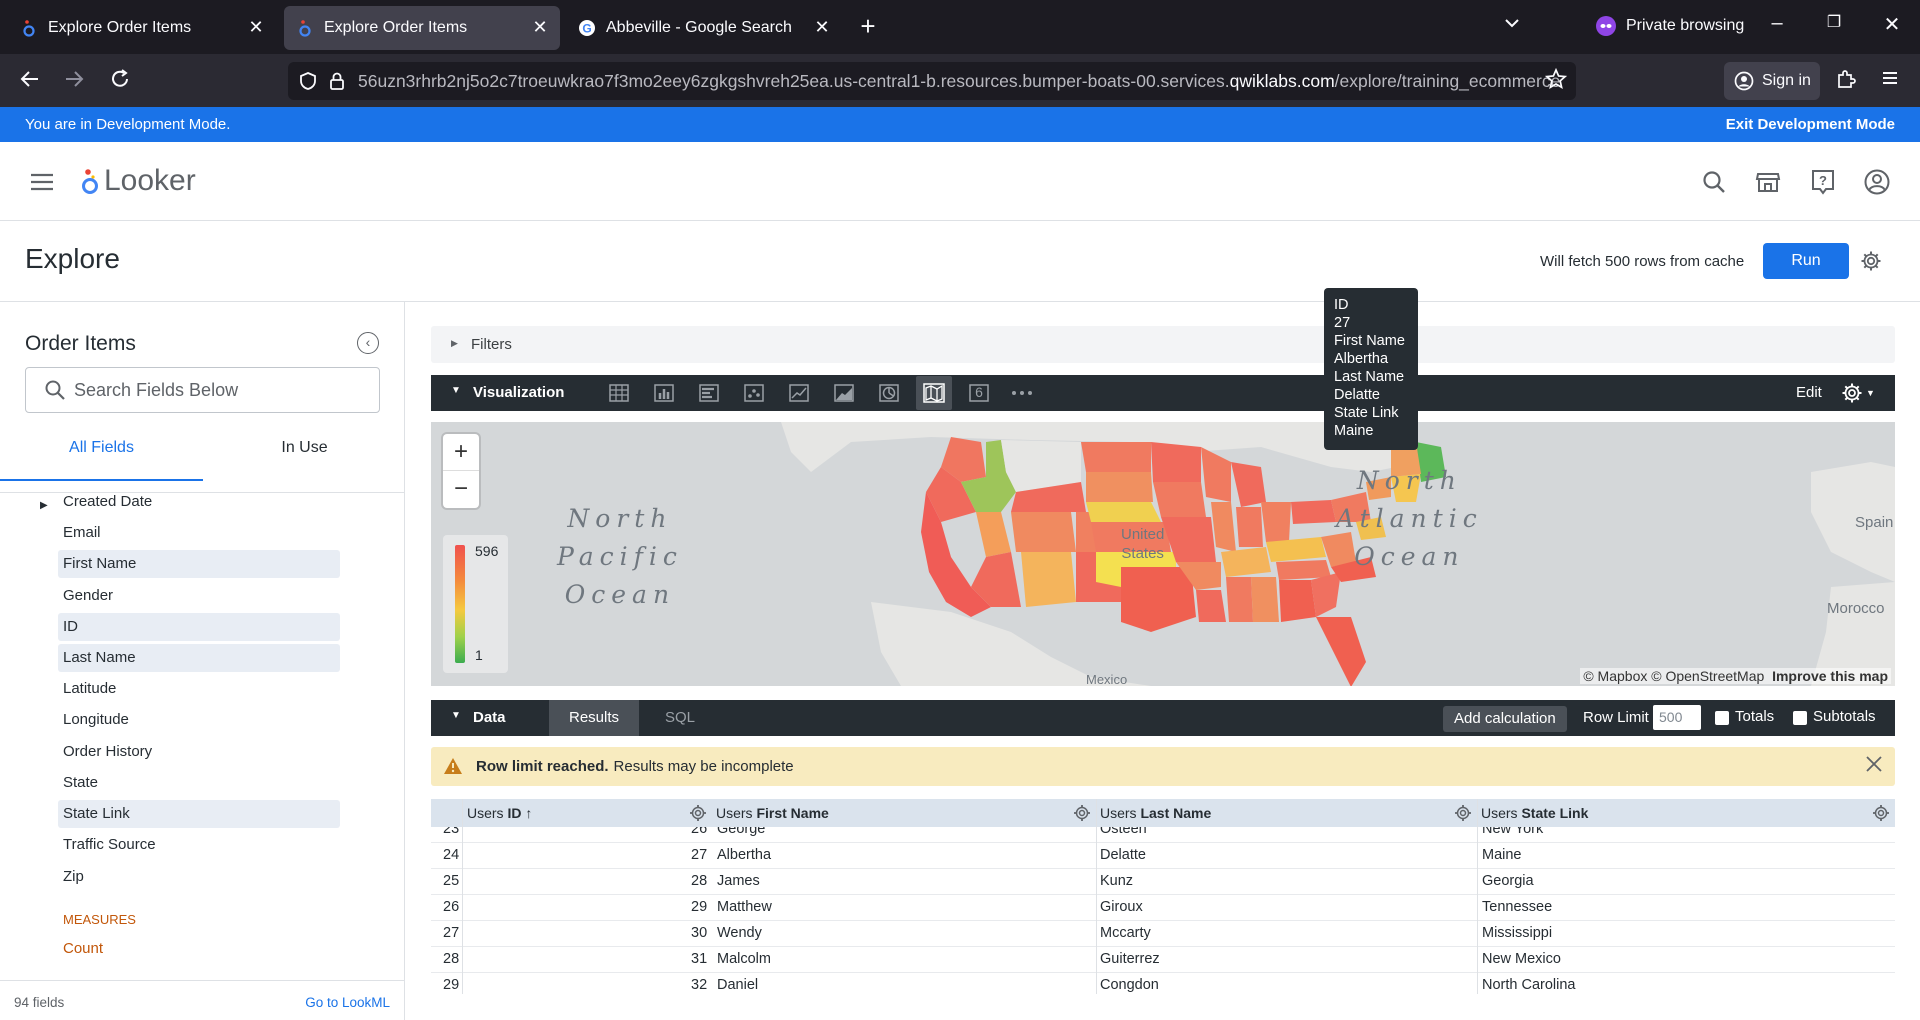 This screenshot has height=1020, width=1920. Describe the element at coordinates (1768, 182) in the screenshot. I see `marketplace-store-icon` at that location.